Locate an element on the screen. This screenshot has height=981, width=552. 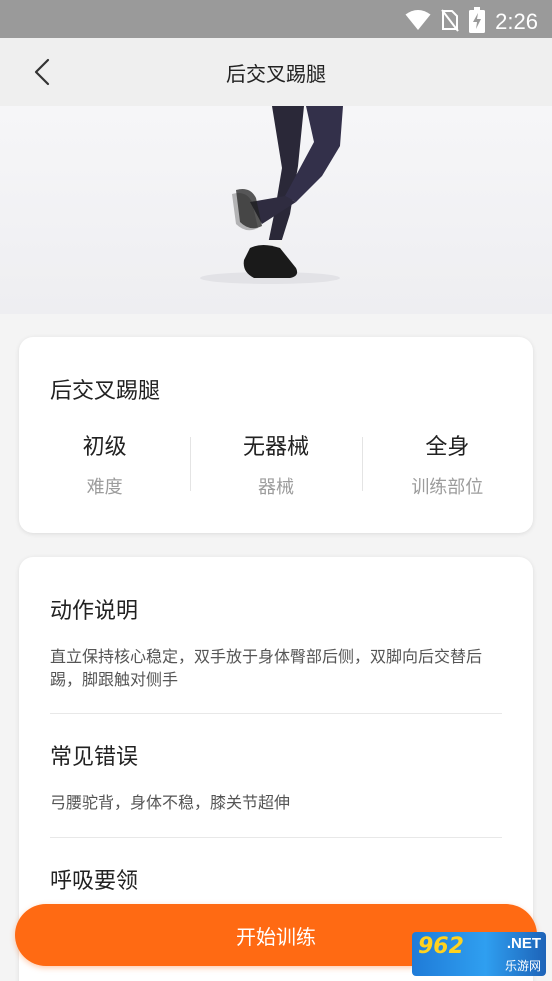
watermark-brand: 962 is located at coordinates (441, 946).